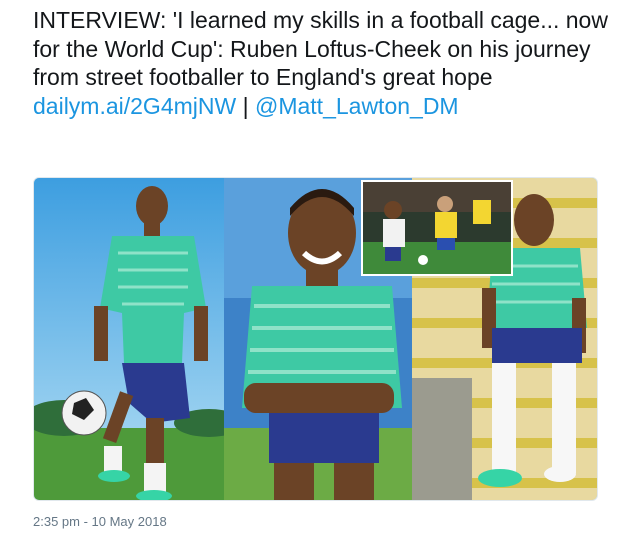 This screenshot has width=621, height=540. Describe the element at coordinates (100, 521) in the screenshot. I see `tweet-timestamp: 2:35 pm - 10 May 2018` at that location.